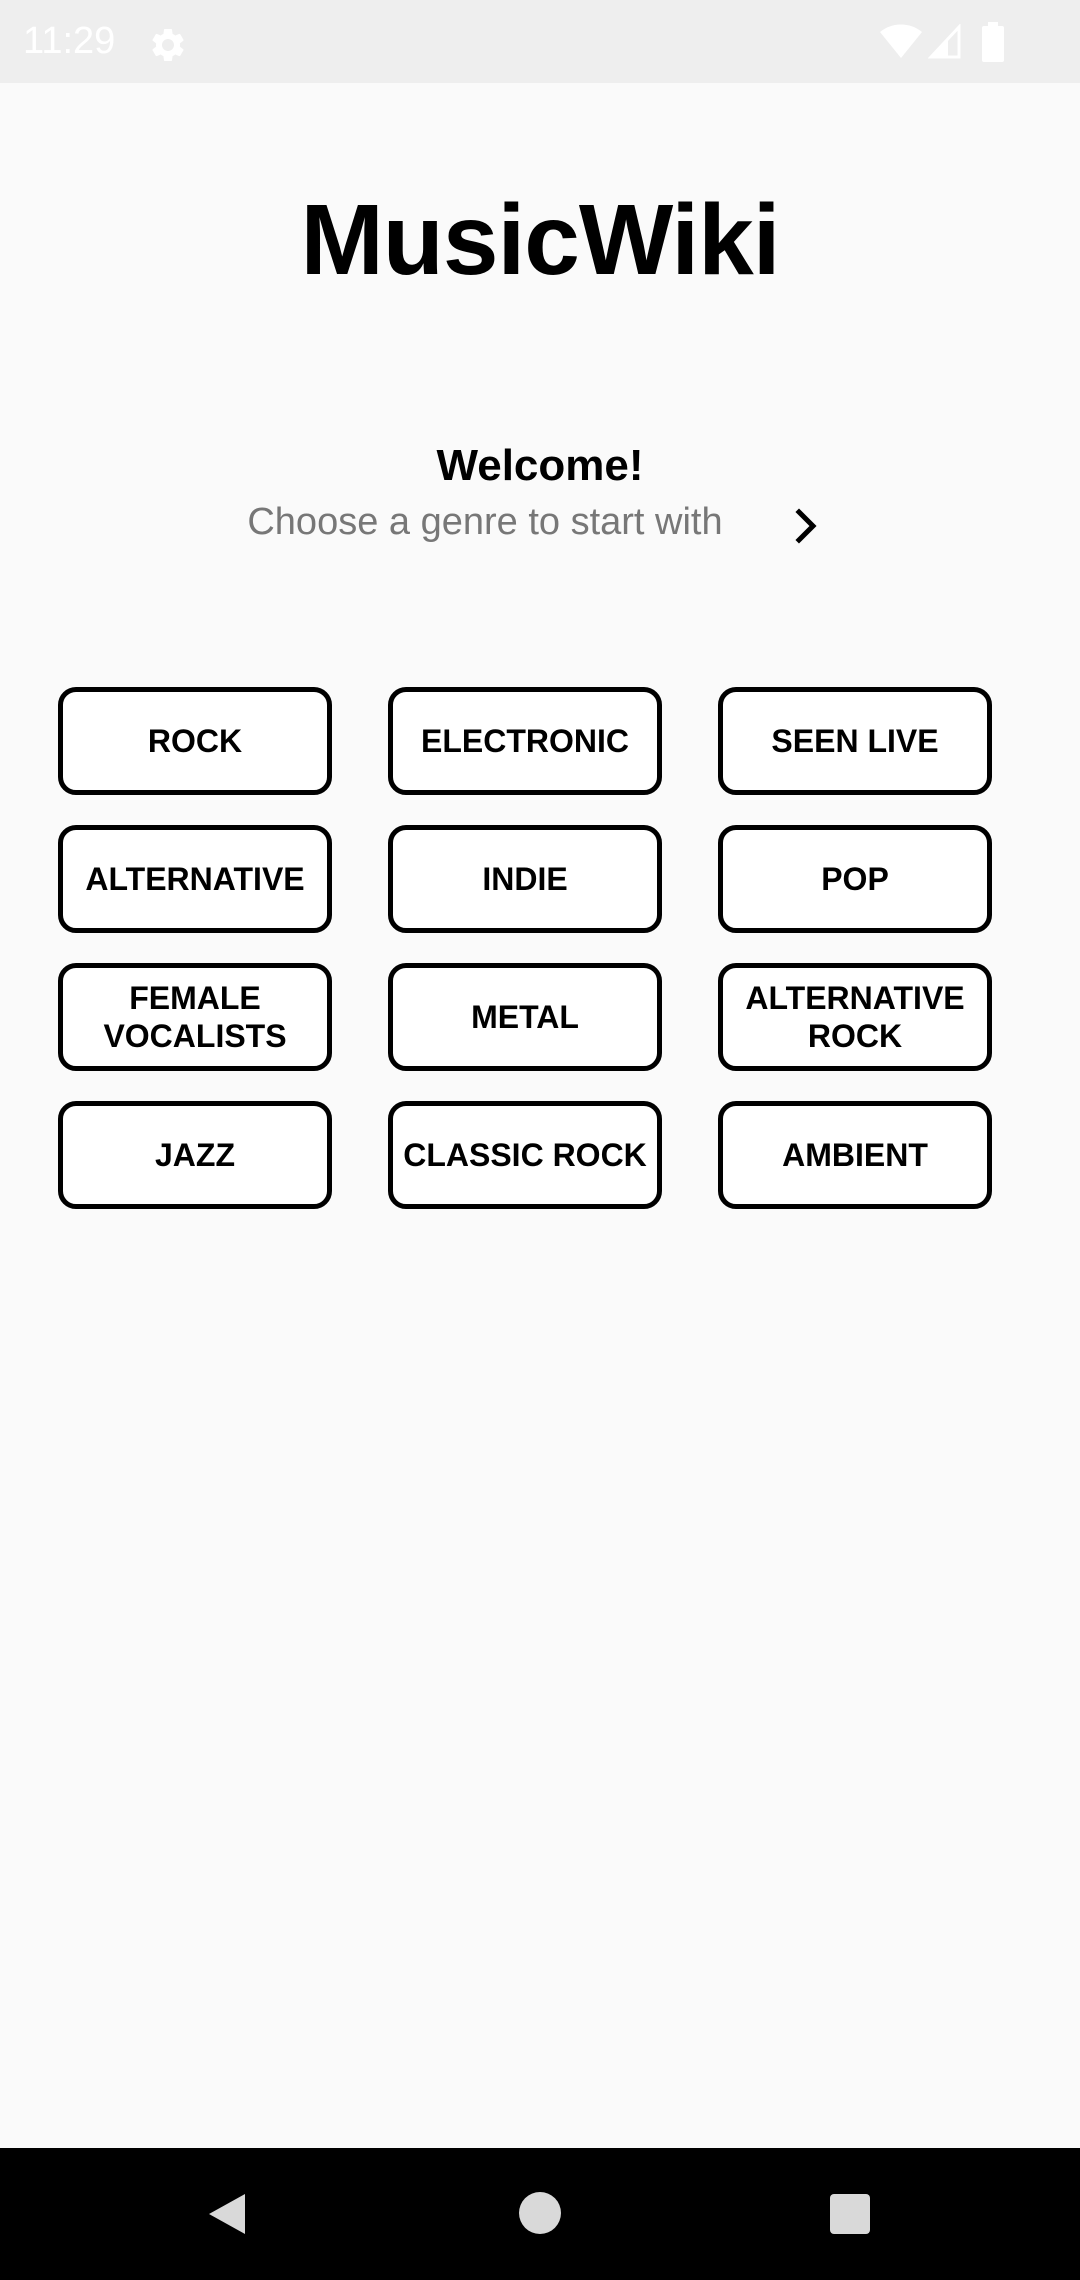 This screenshot has height=2280, width=1080. Describe the element at coordinates (525, 1155) in the screenshot. I see `genre-chip-classic-rock: CLASSIC ROCK` at that location.